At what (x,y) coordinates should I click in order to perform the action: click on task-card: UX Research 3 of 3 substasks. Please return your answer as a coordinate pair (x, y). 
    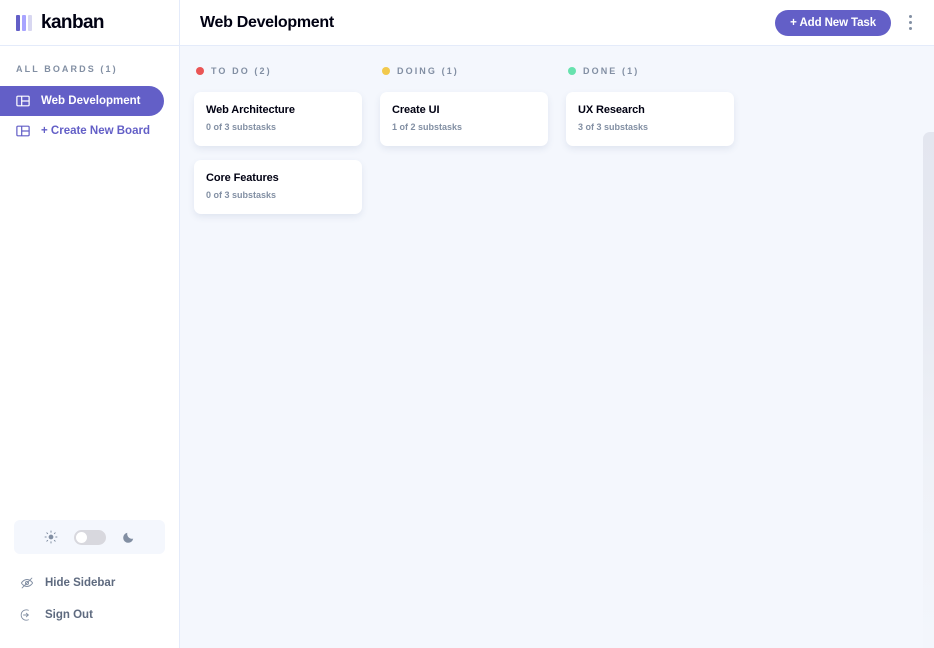
    Looking at the image, I should click on (650, 119).